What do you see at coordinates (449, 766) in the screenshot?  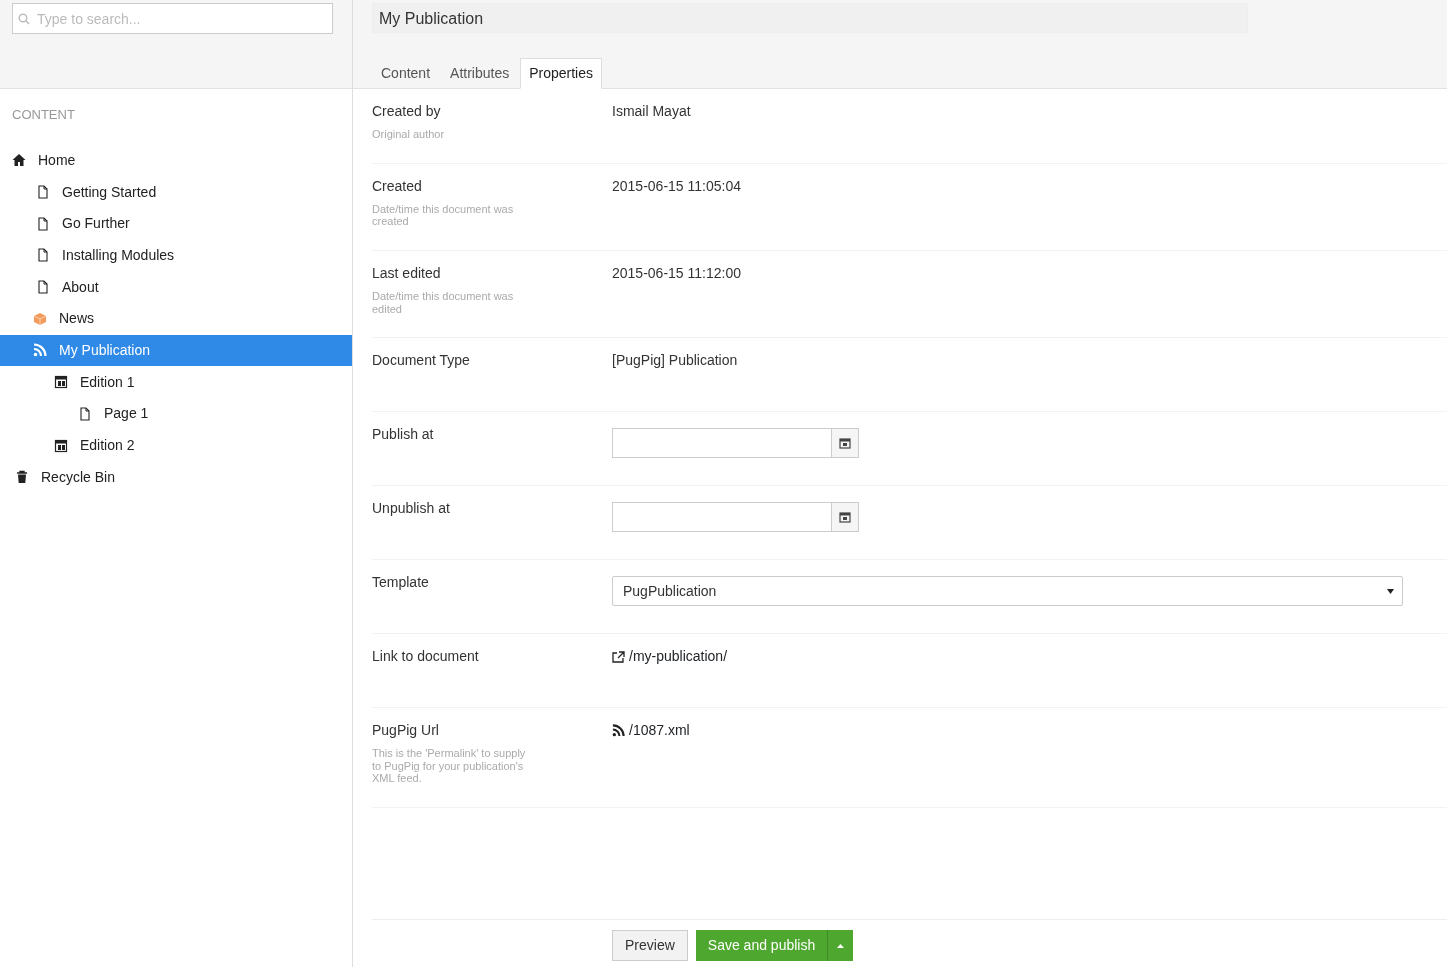 I see `property-description: This is the 'Permalink' to supply to PugPig for your publication's XML feed.` at bounding box center [449, 766].